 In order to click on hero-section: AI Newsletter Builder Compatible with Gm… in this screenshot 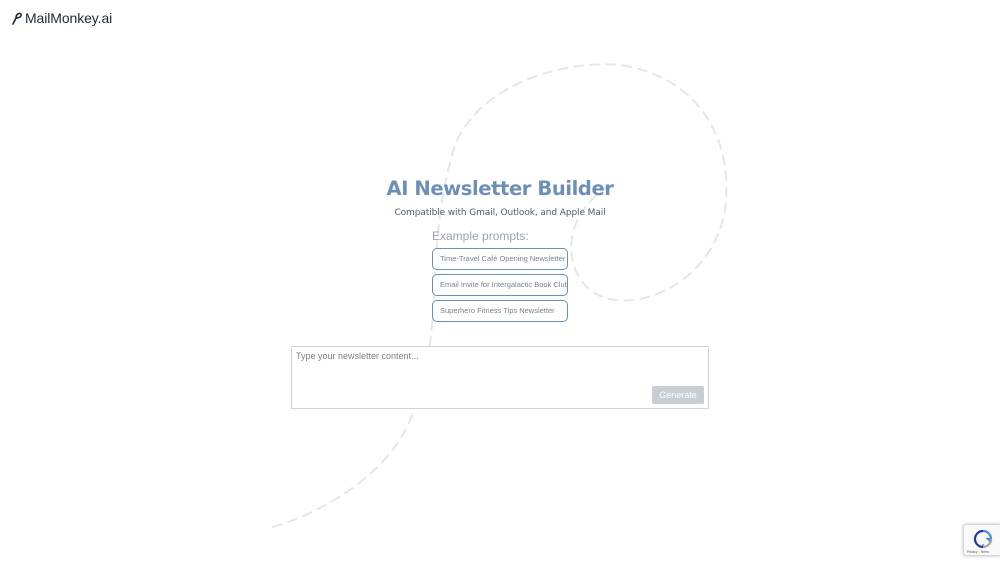, I will do `click(500, 198)`.